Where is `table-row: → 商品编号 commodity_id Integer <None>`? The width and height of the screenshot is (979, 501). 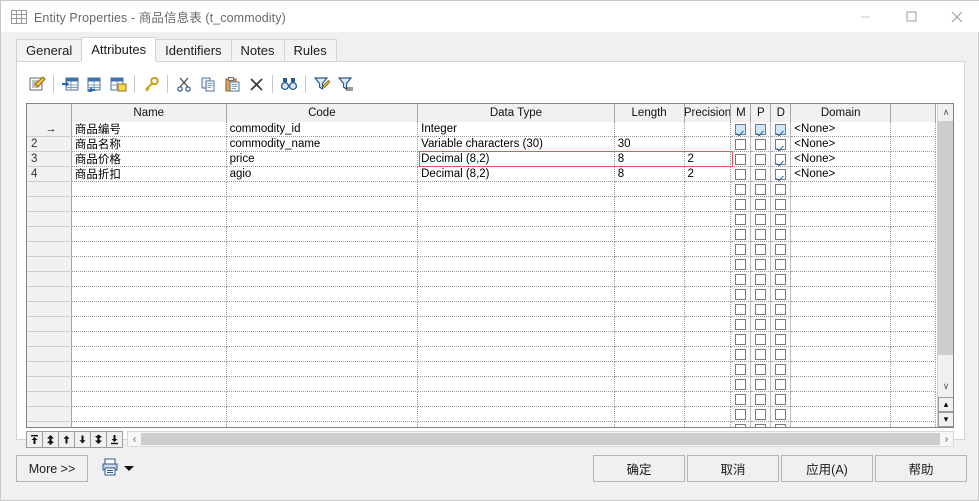 table-row: → 商品编号 commodity_id Integer <None> is located at coordinates (481, 129).